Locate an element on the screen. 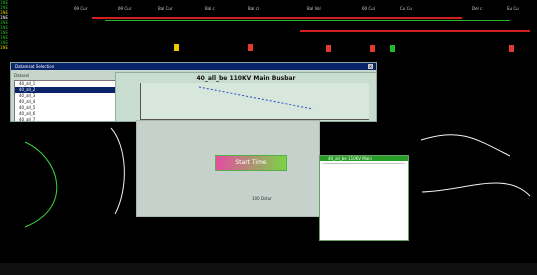 The height and width of the screenshot is (275, 537). chart-series-line is located at coordinates (256, 98).